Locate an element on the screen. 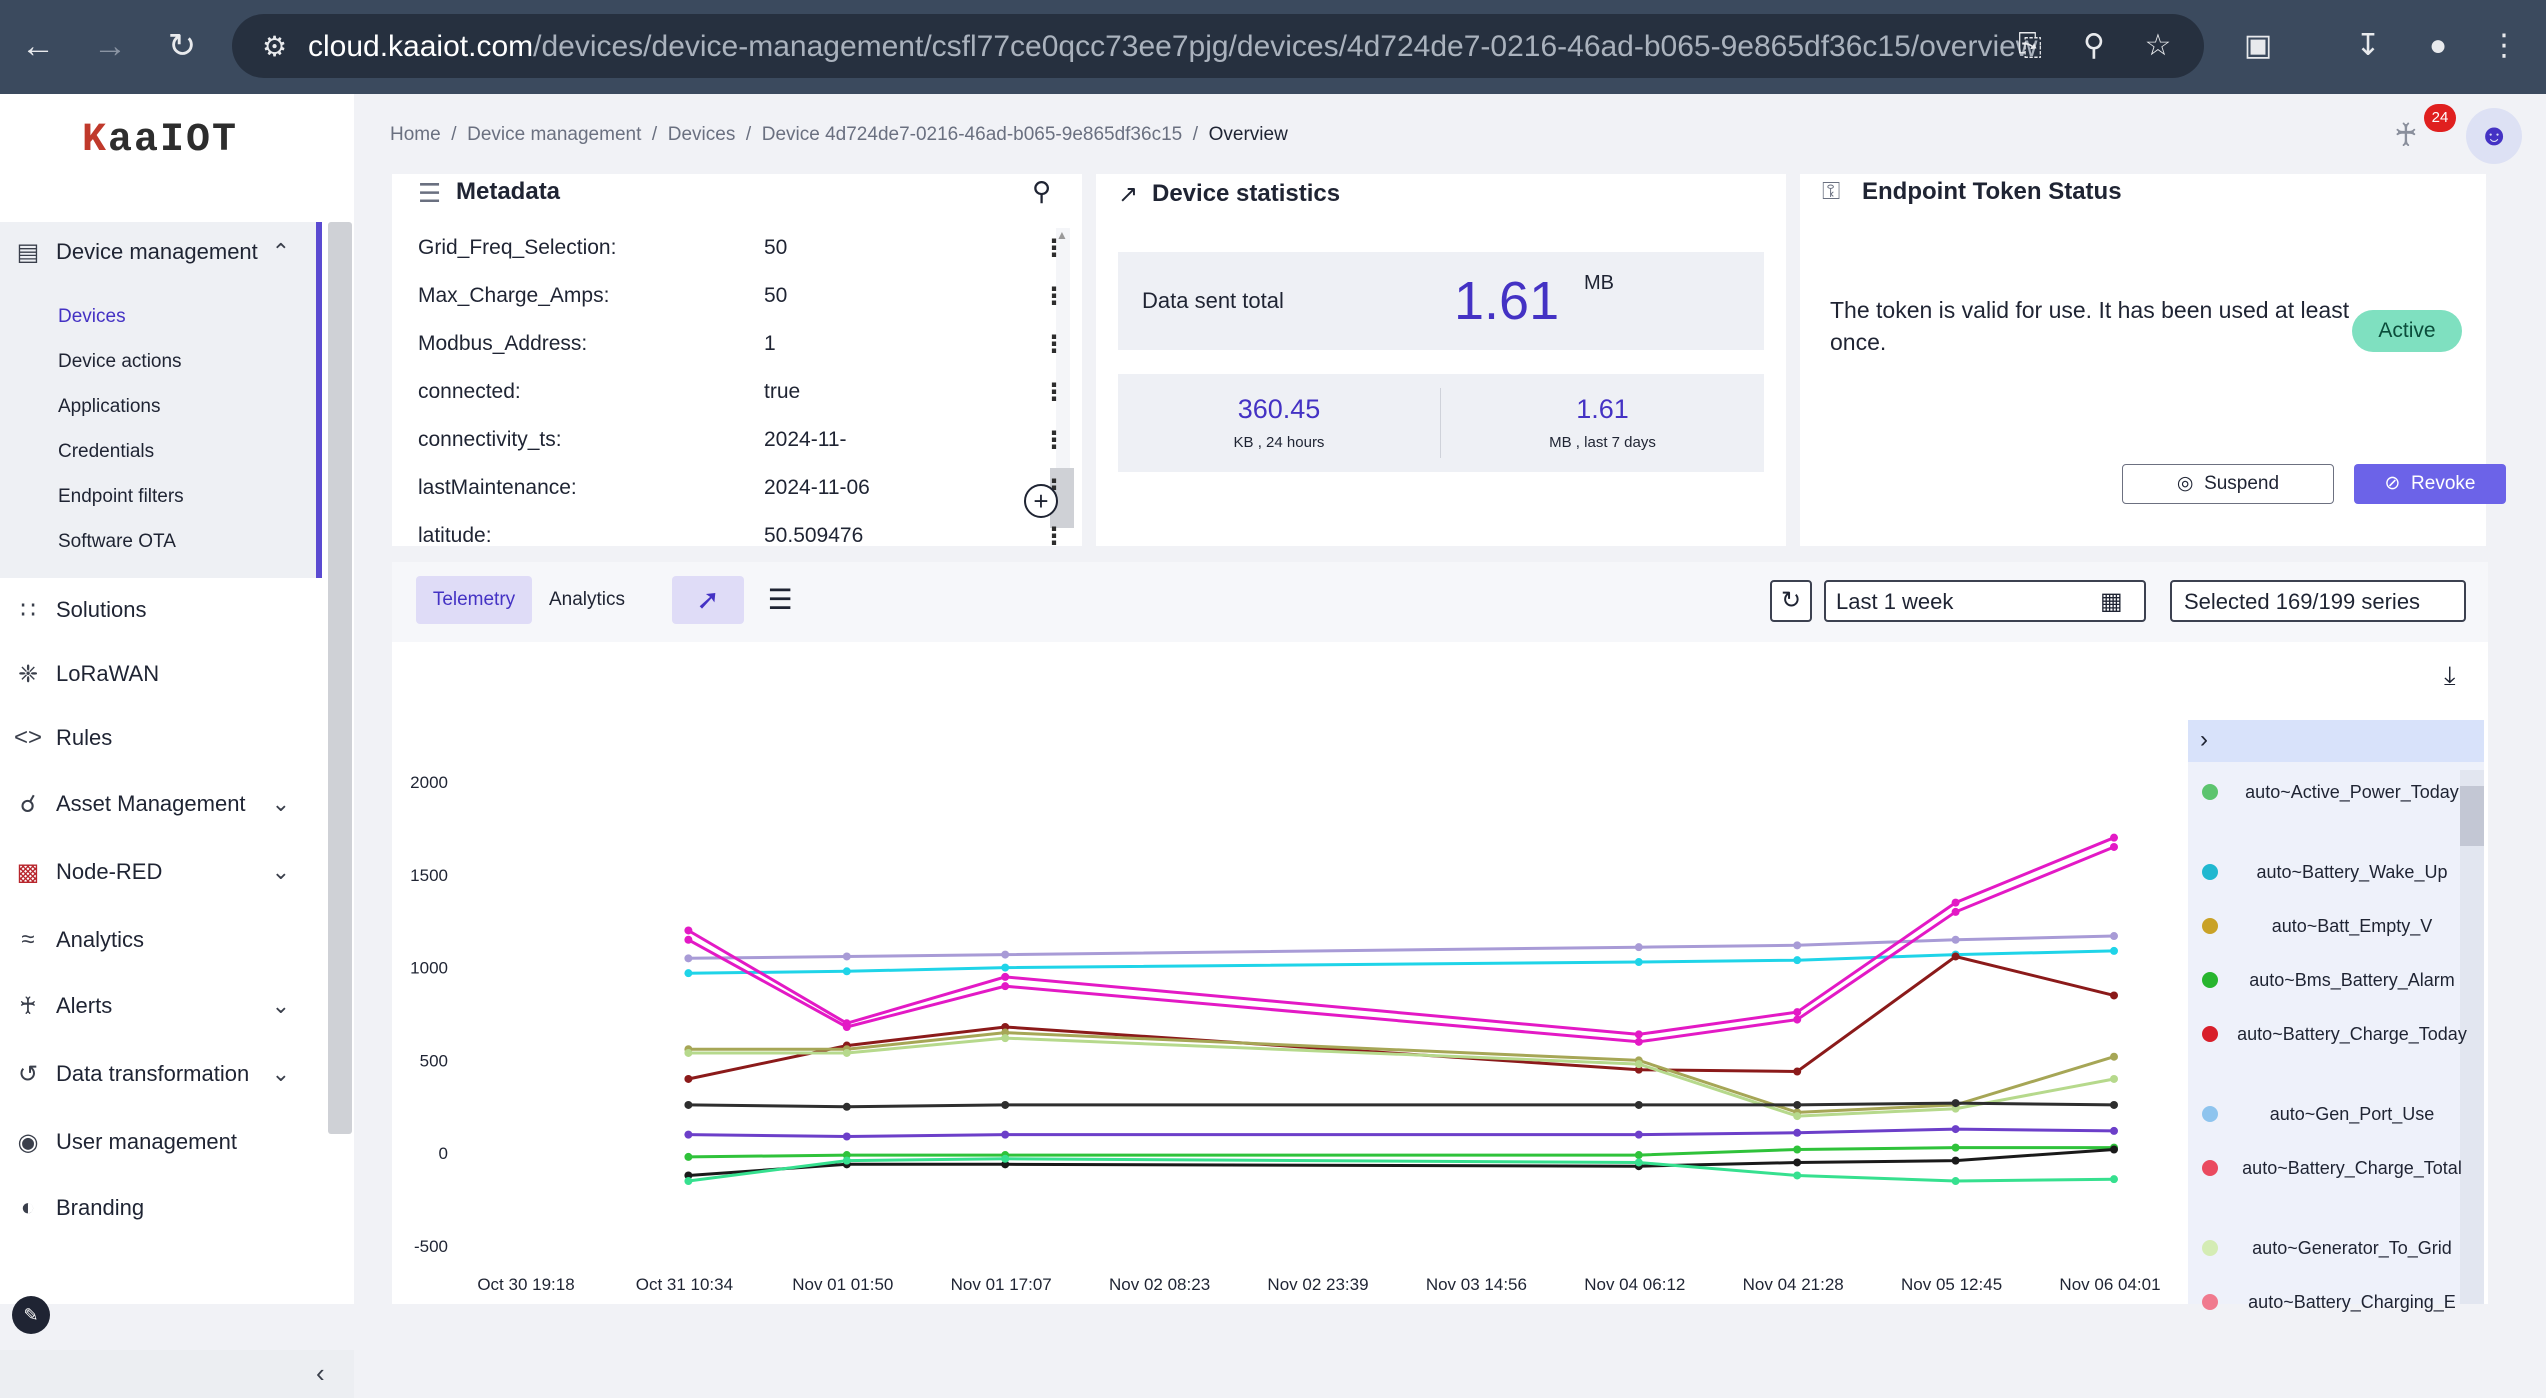 The height and width of the screenshot is (1398, 2546). chat-icon: ✎ is located at coordinates (31, 1315).